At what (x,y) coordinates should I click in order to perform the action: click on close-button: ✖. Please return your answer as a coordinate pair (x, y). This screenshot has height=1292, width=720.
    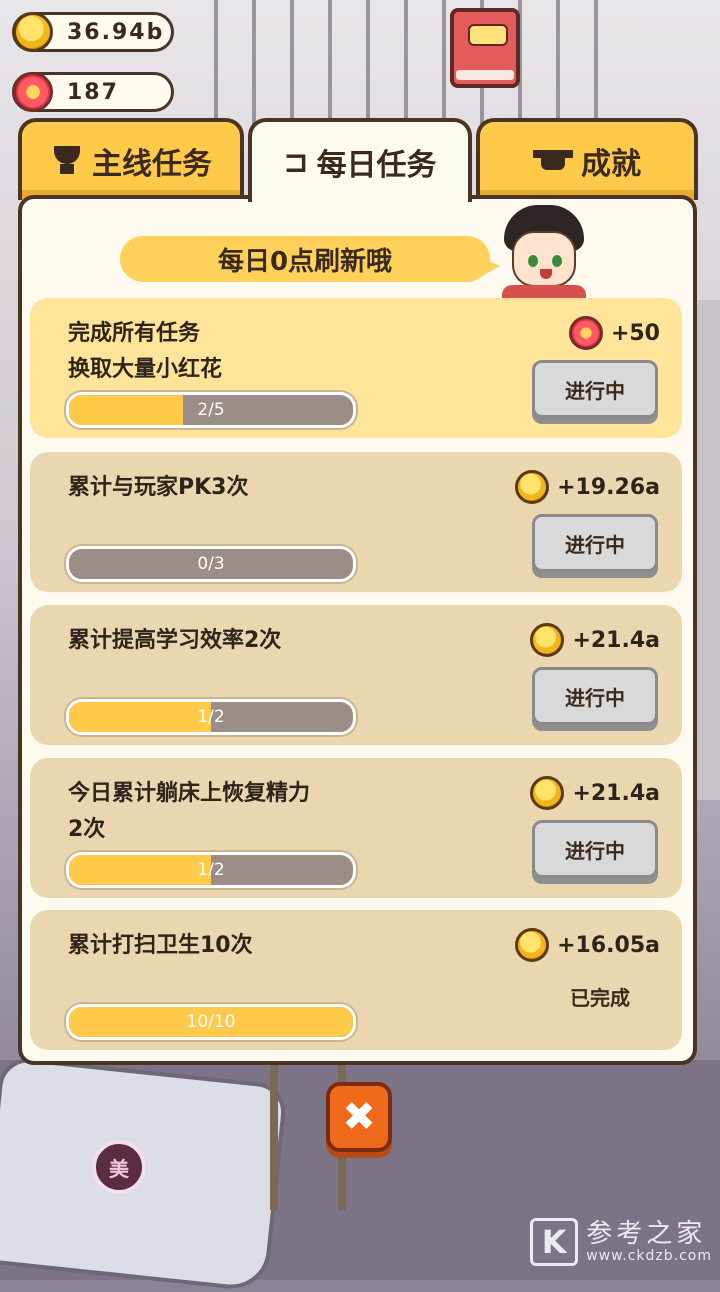
    Looking at the image, I should click on (359, 1117).